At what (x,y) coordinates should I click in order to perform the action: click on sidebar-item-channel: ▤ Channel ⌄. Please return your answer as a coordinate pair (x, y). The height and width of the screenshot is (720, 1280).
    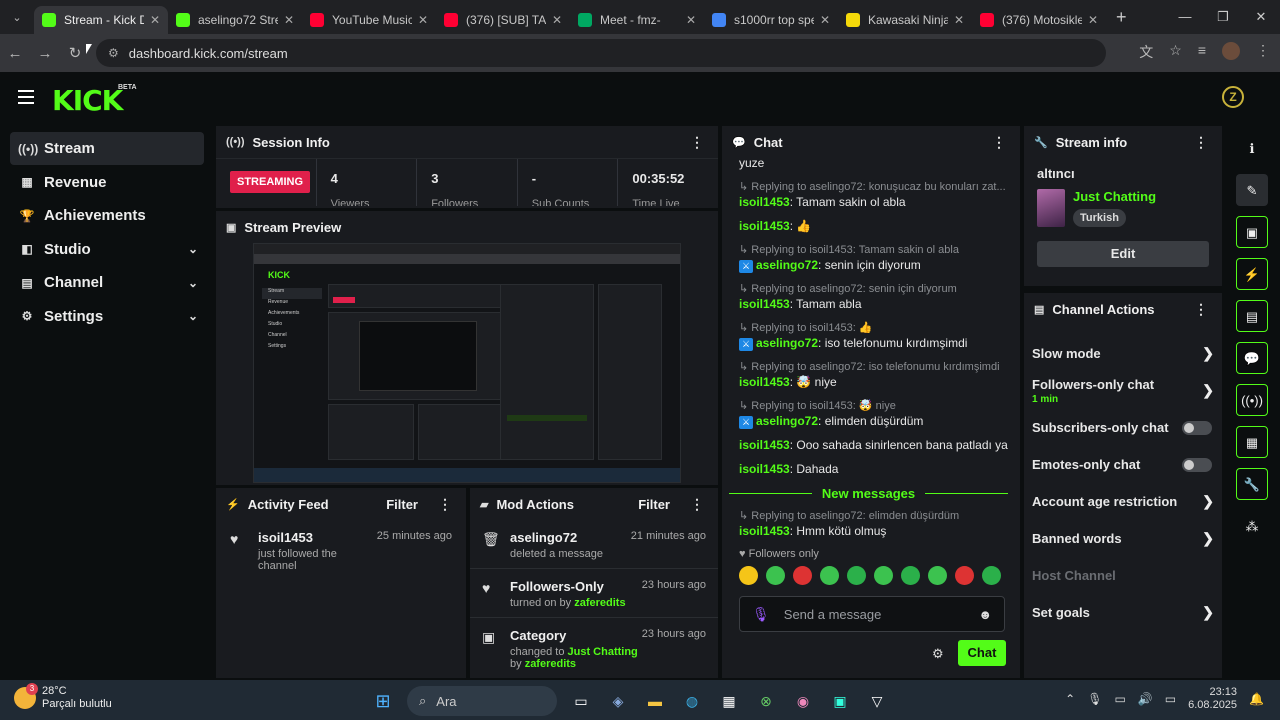
    Looking at the image, I should click on (107, 282).